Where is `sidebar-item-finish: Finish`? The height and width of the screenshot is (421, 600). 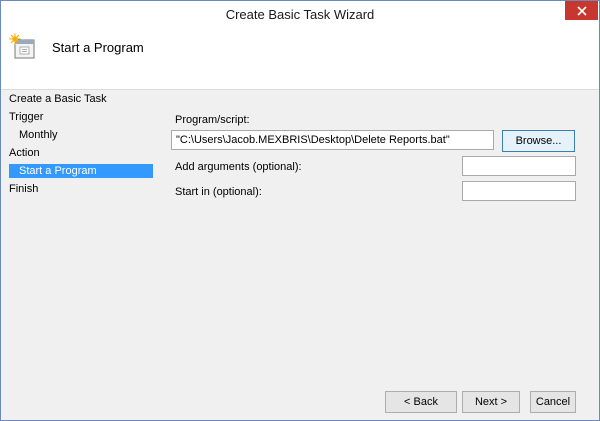
sidebar-item-finish: Finish is located at coordinates (23, 189).